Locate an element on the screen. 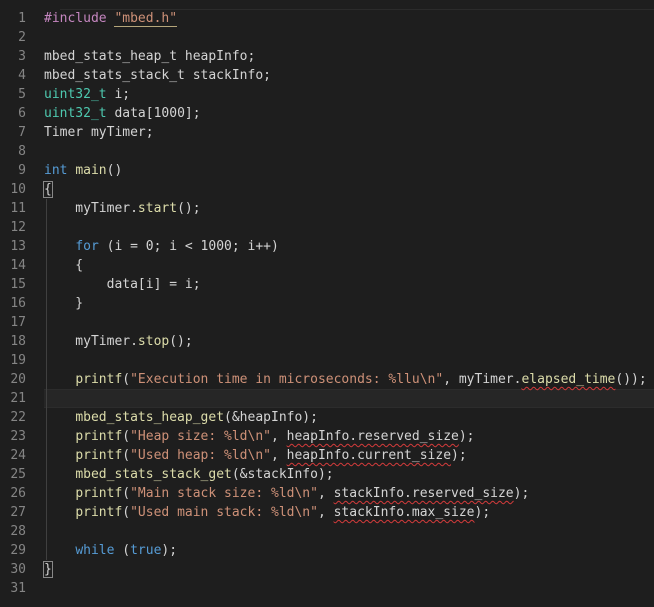 This screenshot has height=607, width=654. code-line: myTimer.start(); is located at coordinates (349, 208).